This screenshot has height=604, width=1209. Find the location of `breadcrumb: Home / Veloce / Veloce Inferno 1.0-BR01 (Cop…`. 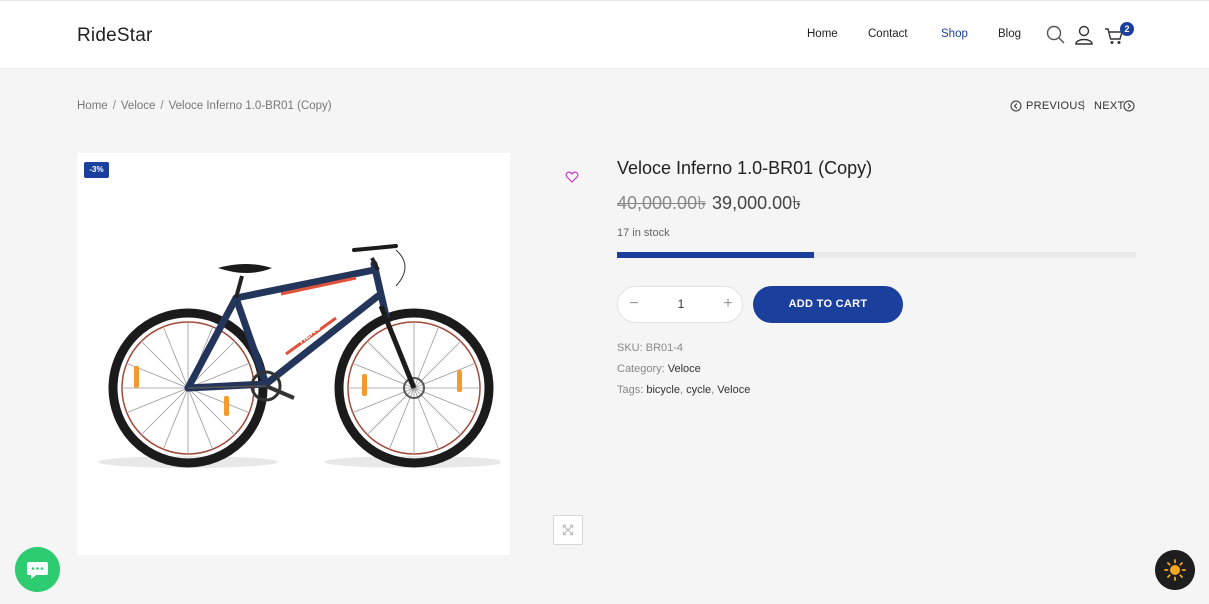

breadcrumb: Home / Veloce / Veloce Inferno 1.0-BR01 (Cop… is located at coordinates (204, 106).